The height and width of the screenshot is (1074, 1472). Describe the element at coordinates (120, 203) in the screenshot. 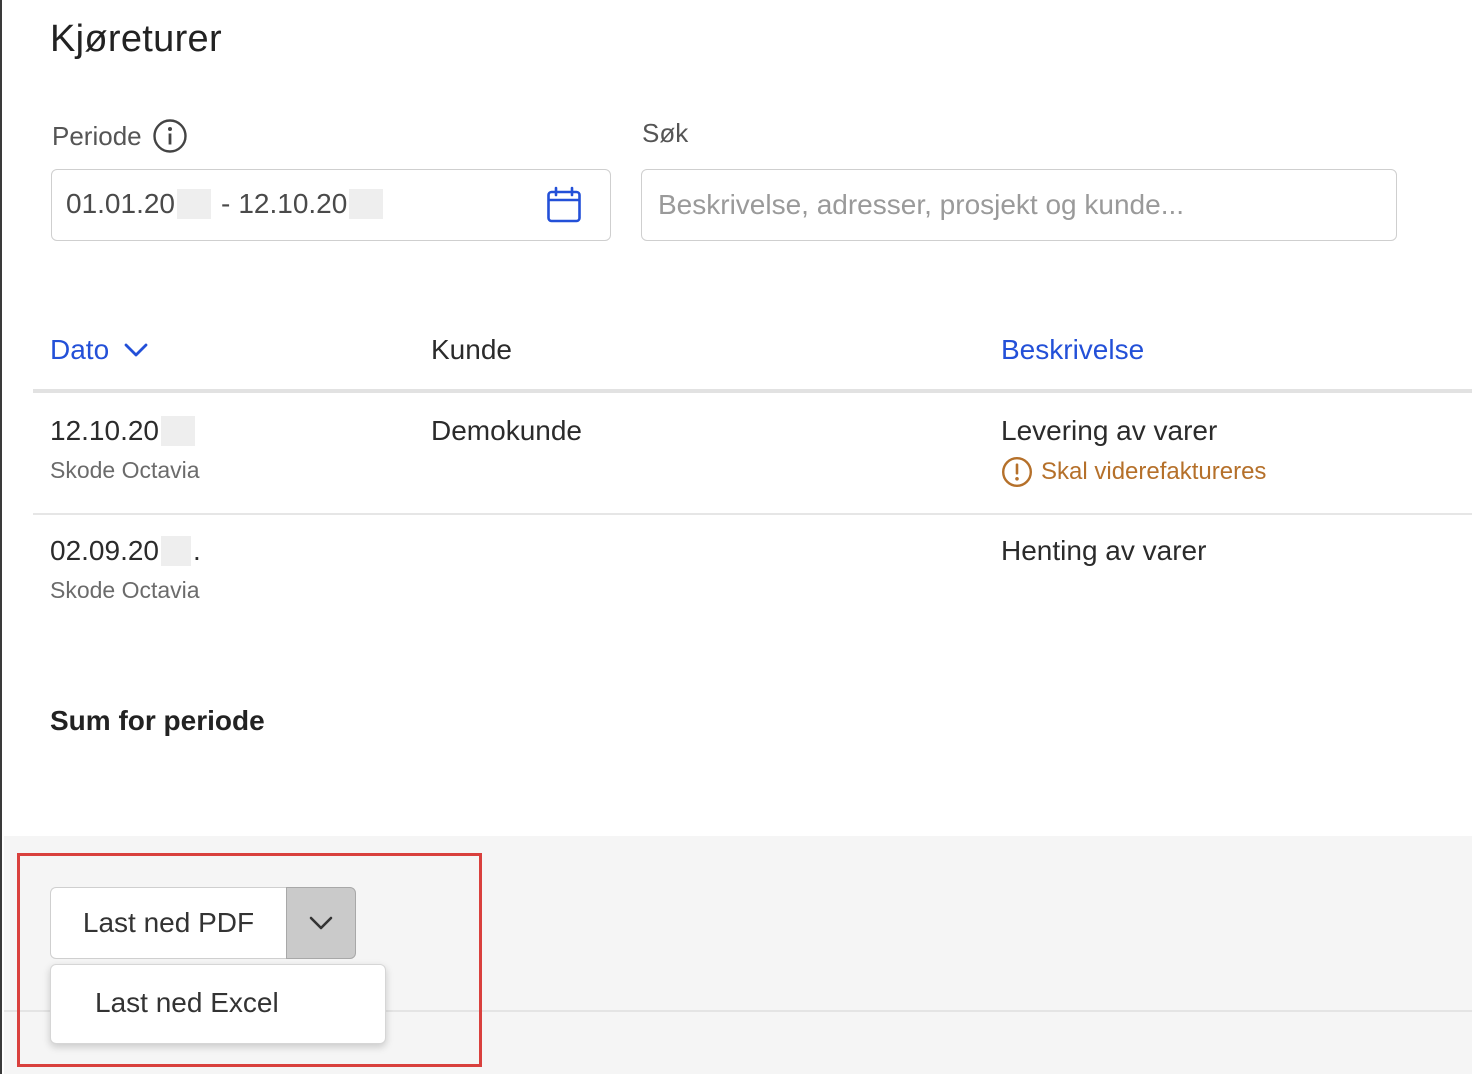

I see `date-from: 01.01.20` at that location.